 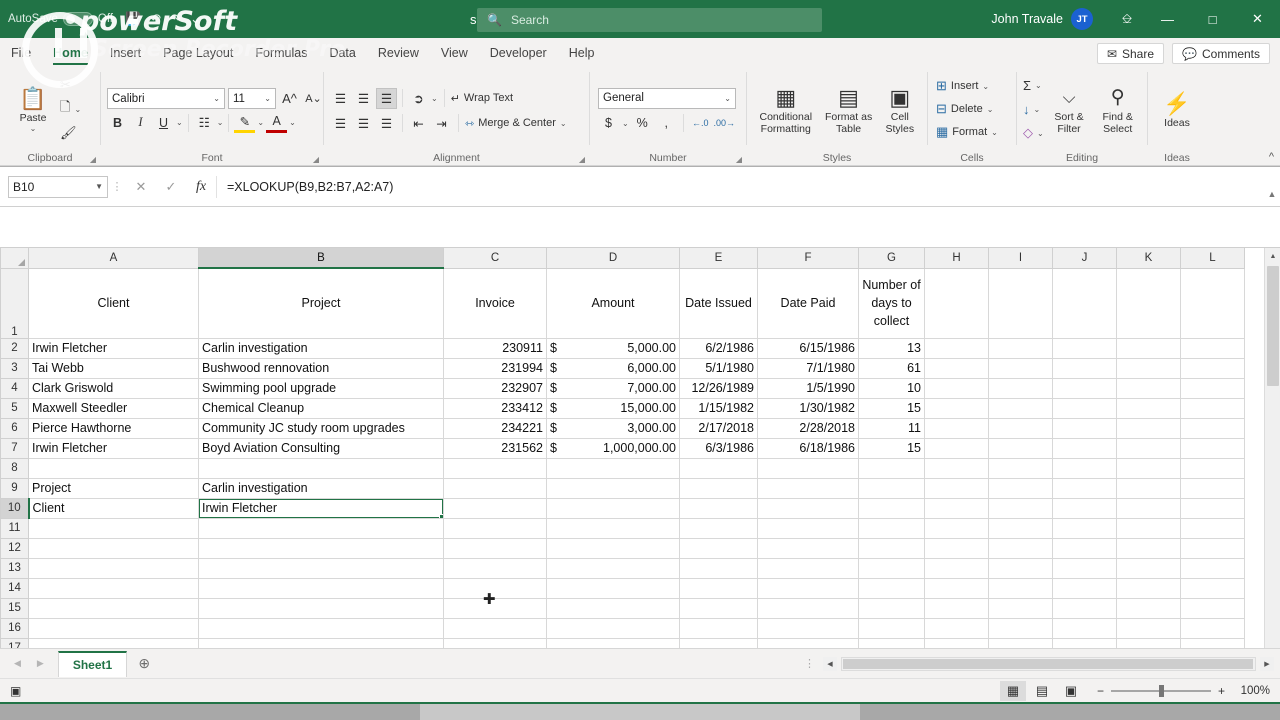 I want to click on paste-button: 📋 Paste ⌄, so click(x=33, y=108).